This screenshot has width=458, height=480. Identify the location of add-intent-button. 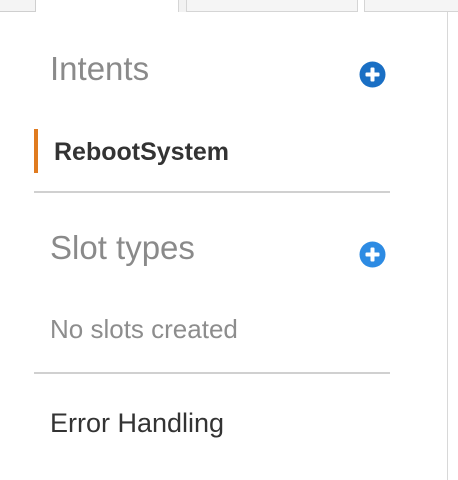
(372, 74).